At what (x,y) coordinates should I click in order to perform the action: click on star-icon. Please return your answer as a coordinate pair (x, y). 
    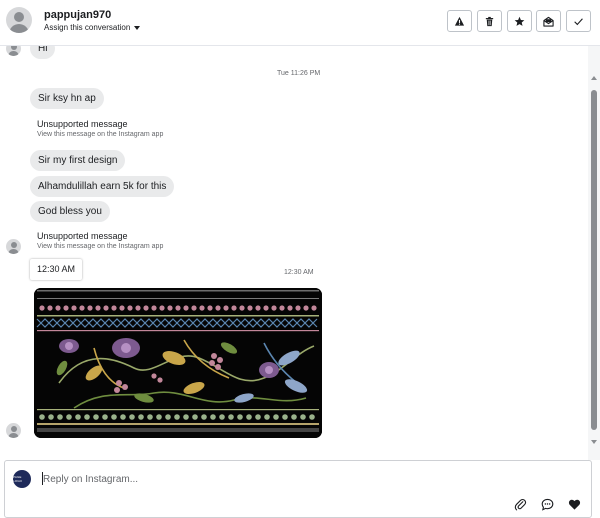
    Looking at the image, I should click on (519, 21).